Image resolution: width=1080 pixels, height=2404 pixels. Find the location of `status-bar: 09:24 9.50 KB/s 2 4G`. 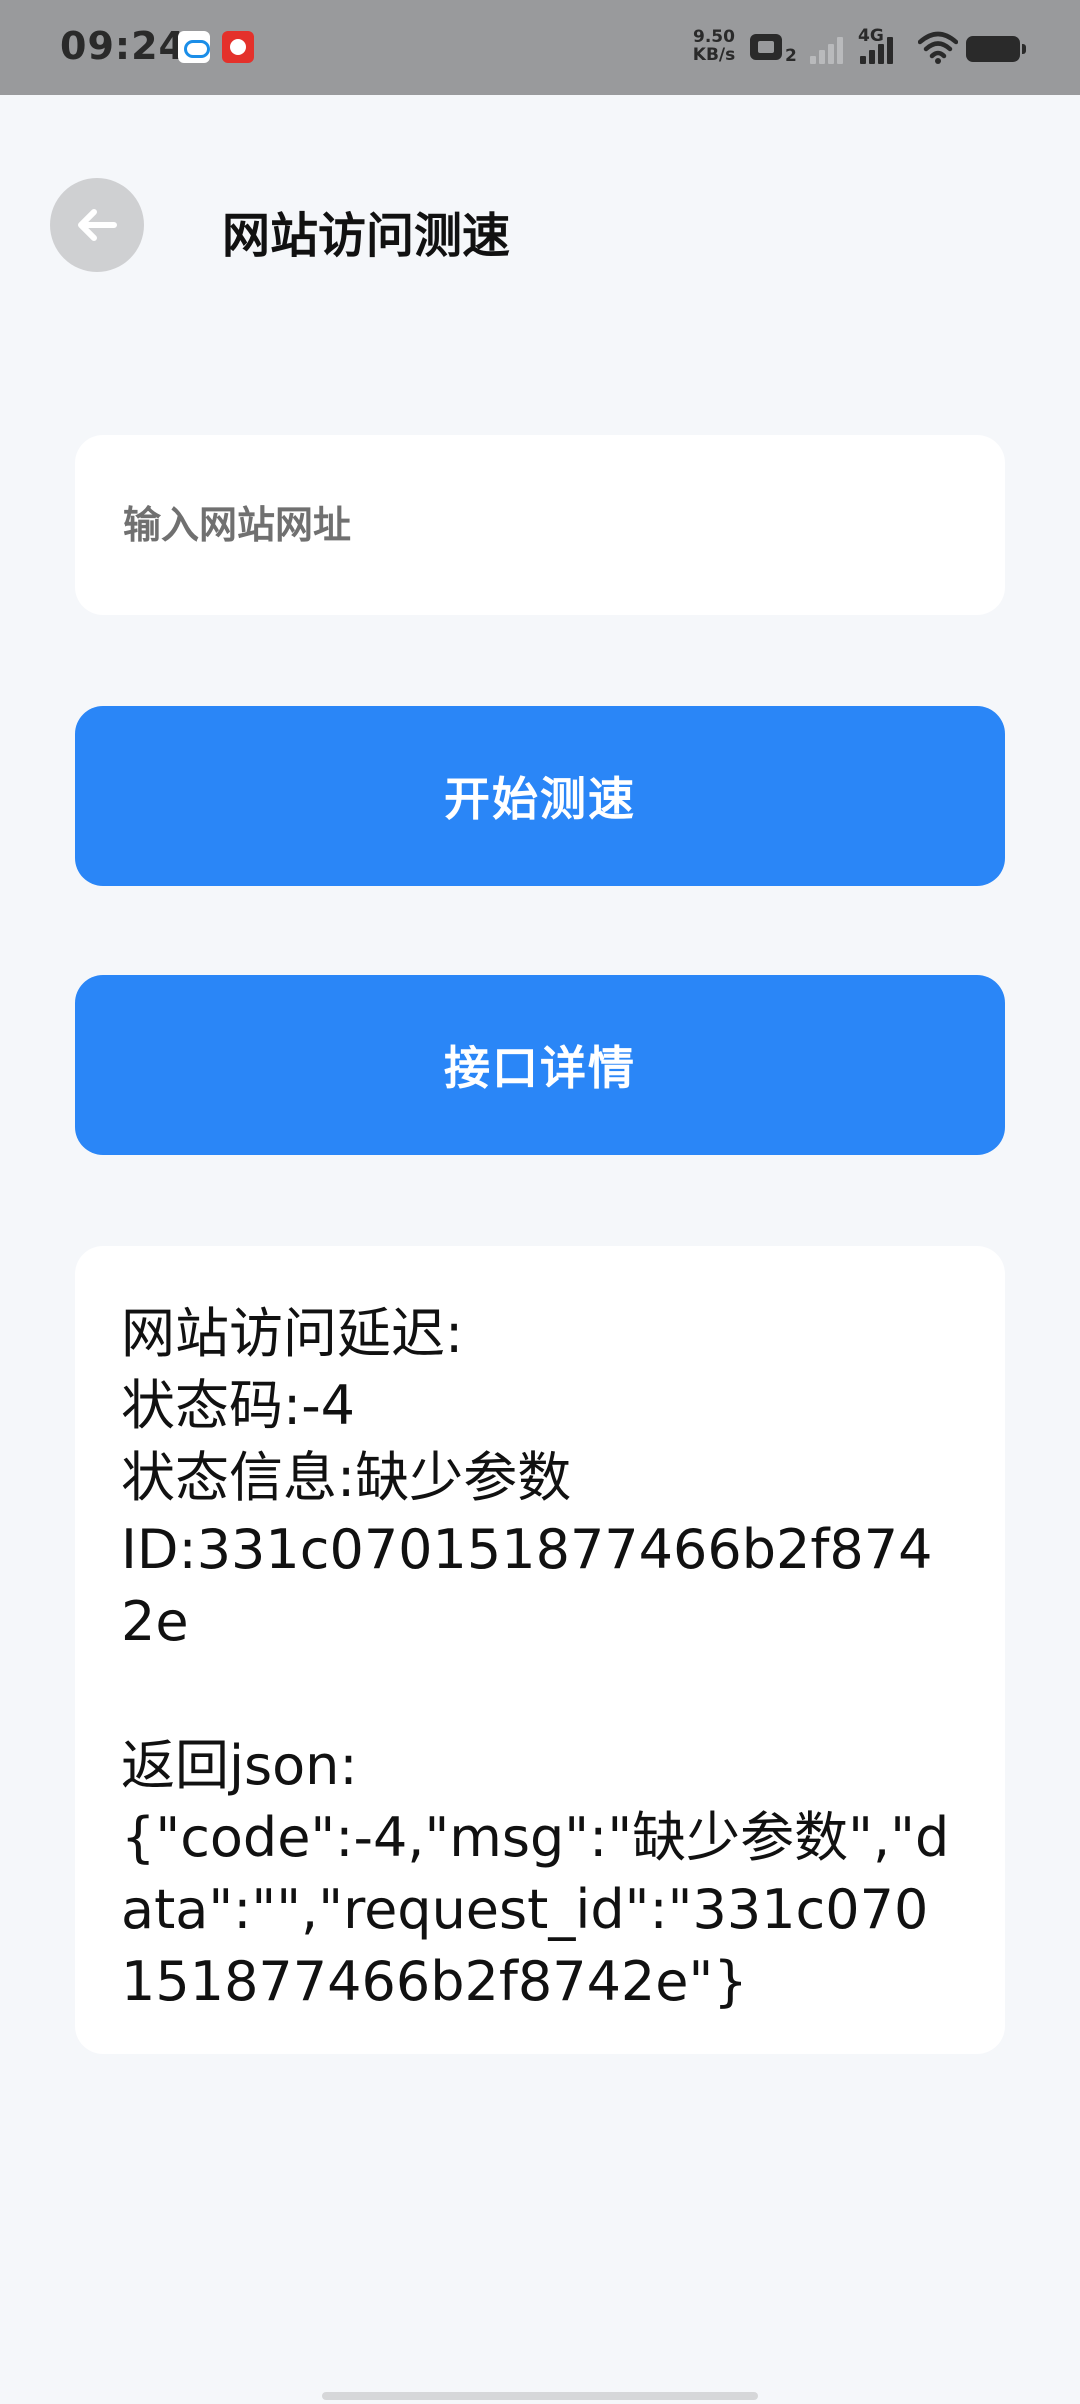

status-bar: 09:24 9.50 KB/s 2 4G is located at coordinates (540, 47).